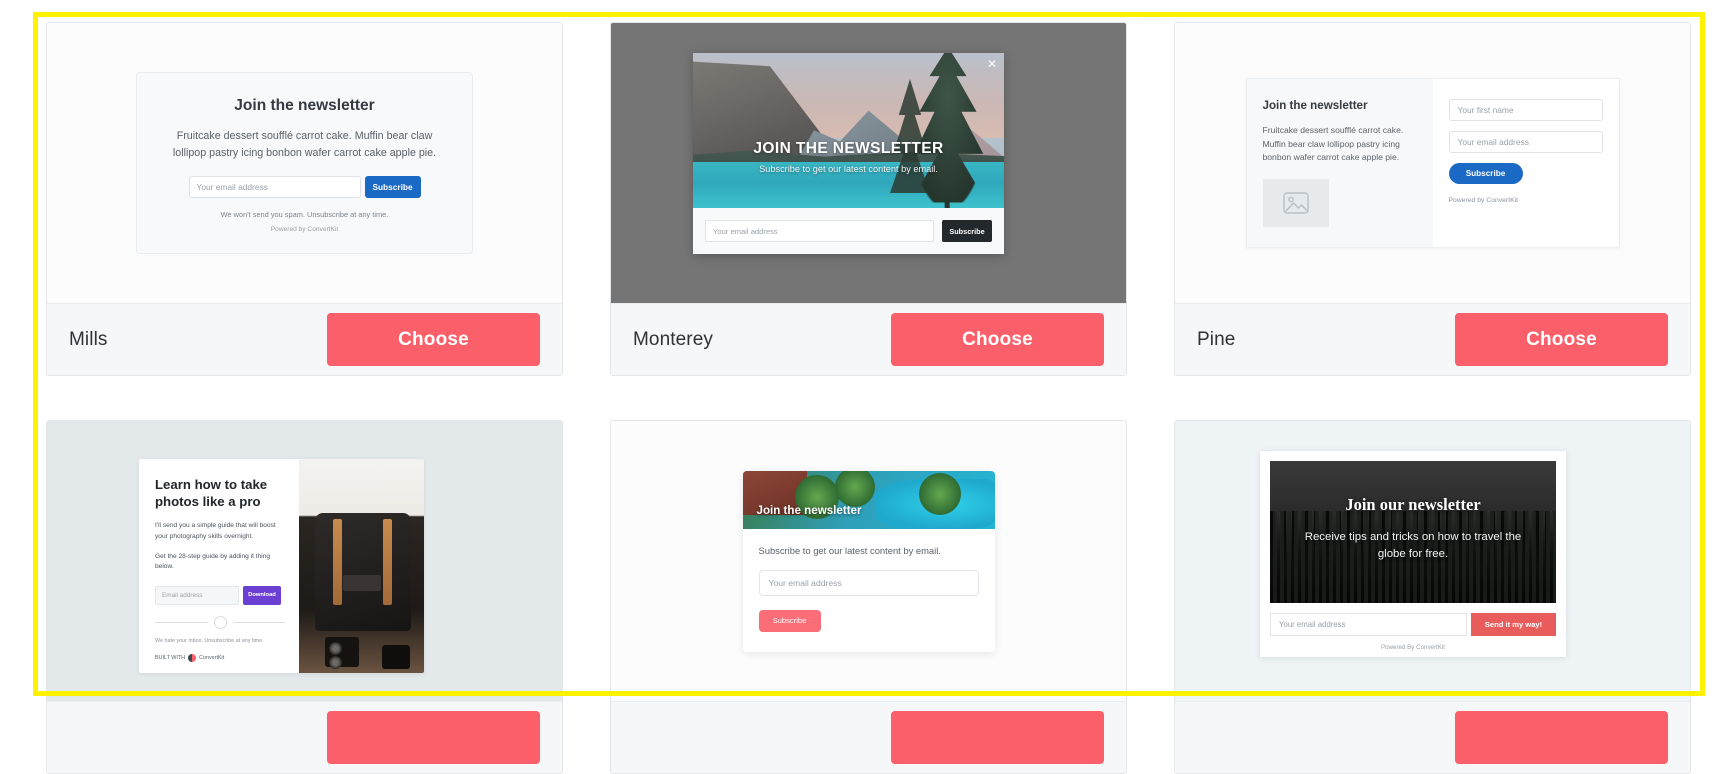 This screenshot has width=1715, height=774. Describe the element at coordinates (197, 595) in the screenshot. I see `photo-guide-email-input: Email address` at that location.